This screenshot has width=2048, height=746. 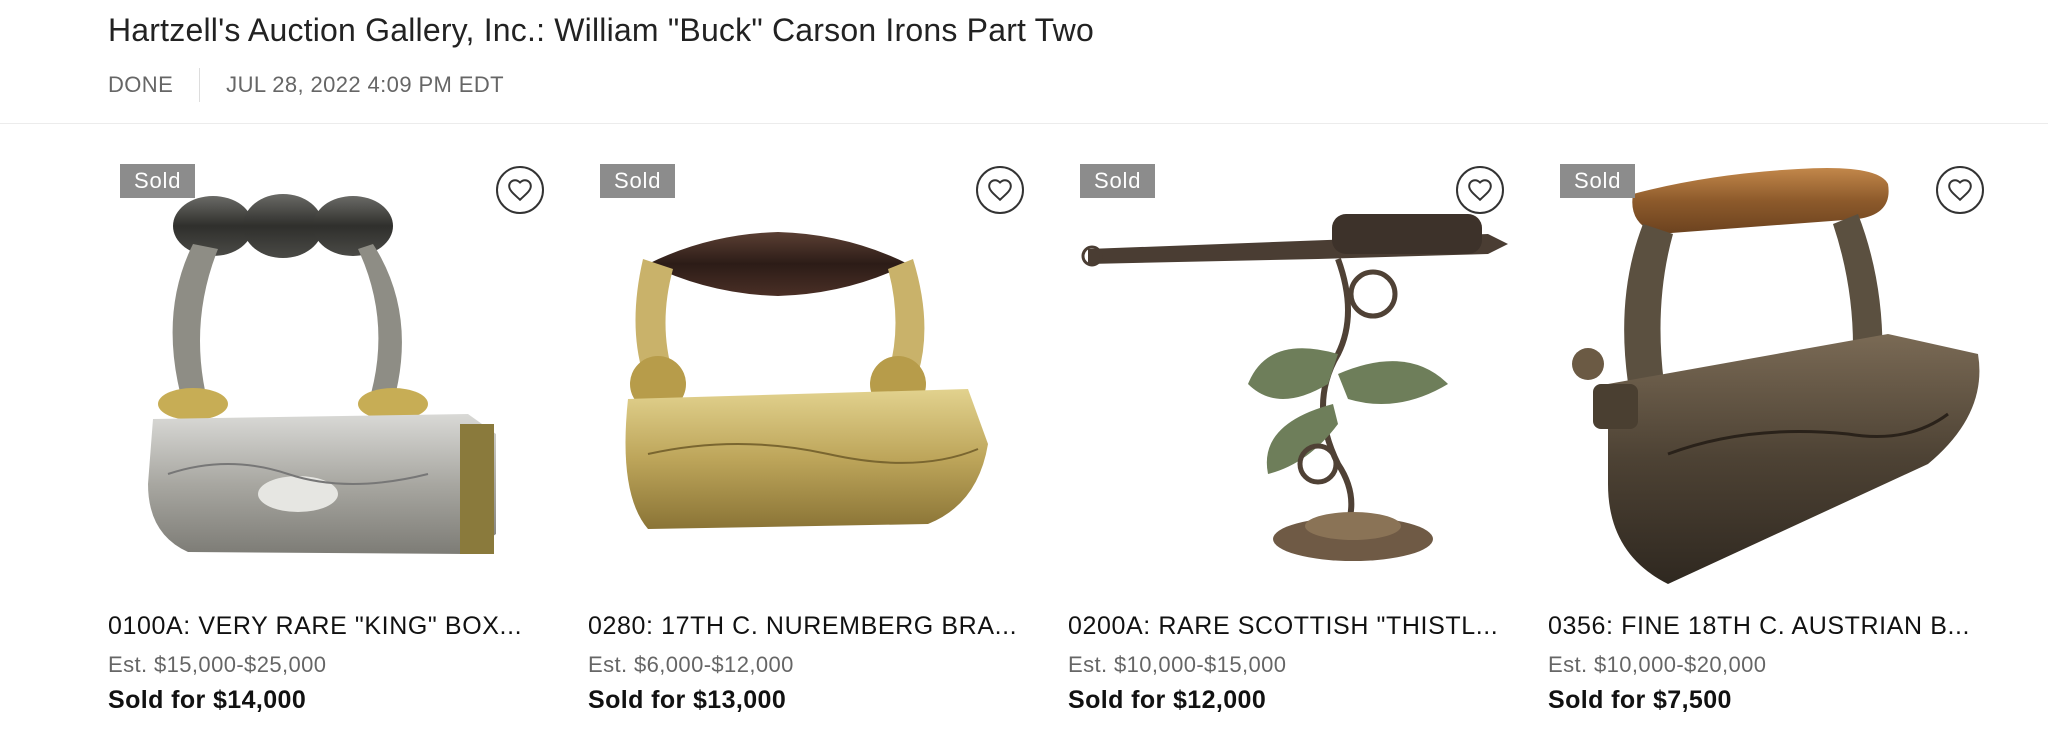 What do you see at coordinates (1640, 700) in the screenshot?
I see `sold-price: Sold for $7,500` at bounding box center [1640, 700].